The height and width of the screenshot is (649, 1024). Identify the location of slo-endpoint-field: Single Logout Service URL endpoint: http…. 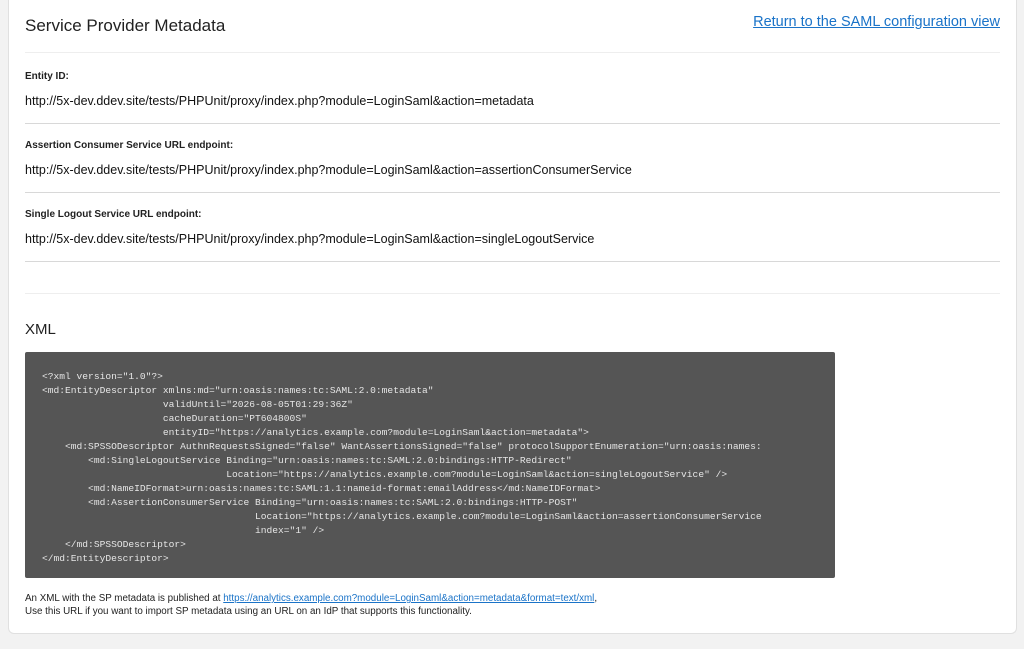
(512, 227).